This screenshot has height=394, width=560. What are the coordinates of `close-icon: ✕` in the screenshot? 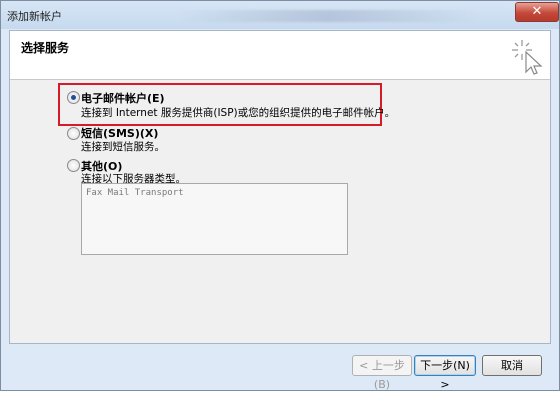 It's located at (537, 11).